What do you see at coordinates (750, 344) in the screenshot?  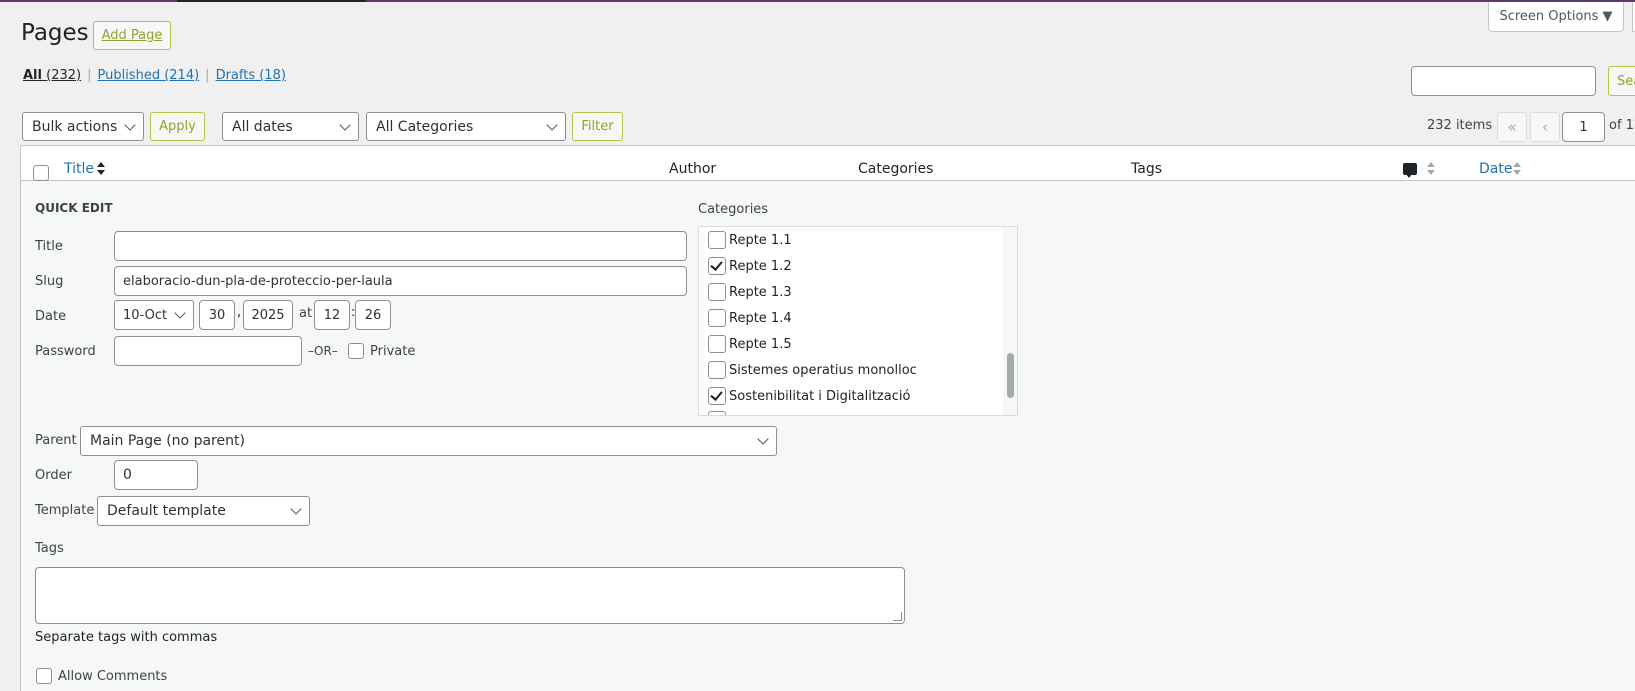 I see `category-item: Repte 1.5` at bounding box center [750, 344].